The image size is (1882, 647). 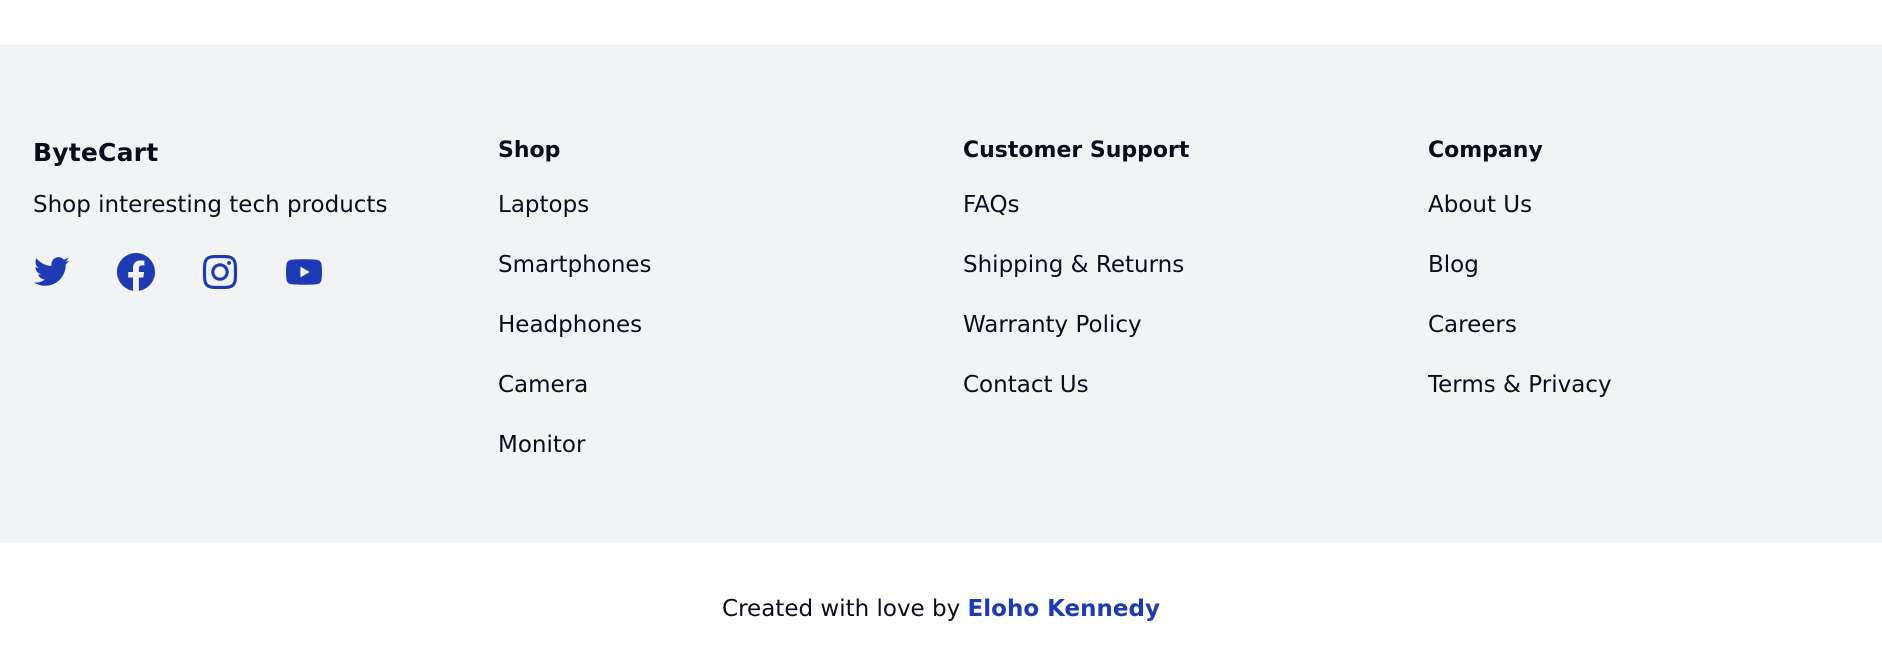 I want to click on link-monitor: Monitor, so click(x=541, y=445).